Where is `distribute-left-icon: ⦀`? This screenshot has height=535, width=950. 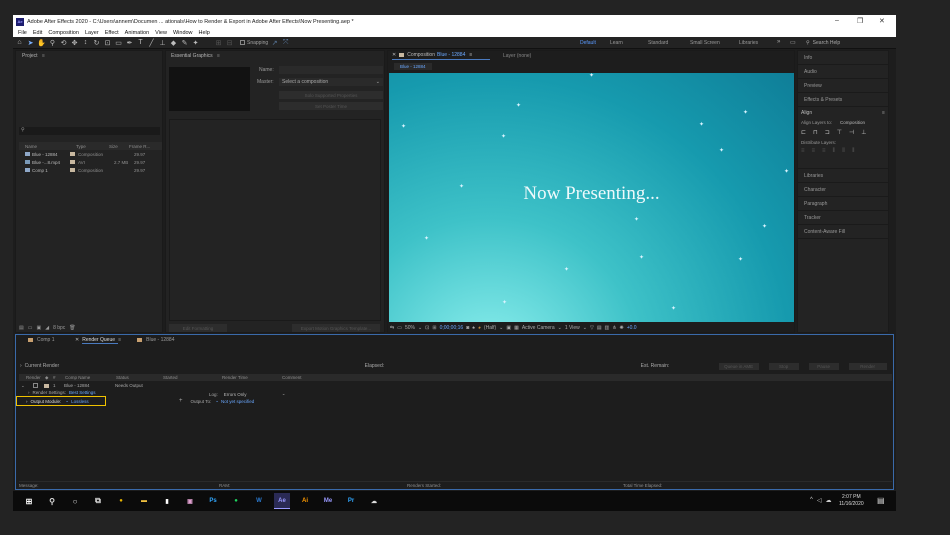 distribute-left-icon: ⦀ is located at coordinates (834, 151).